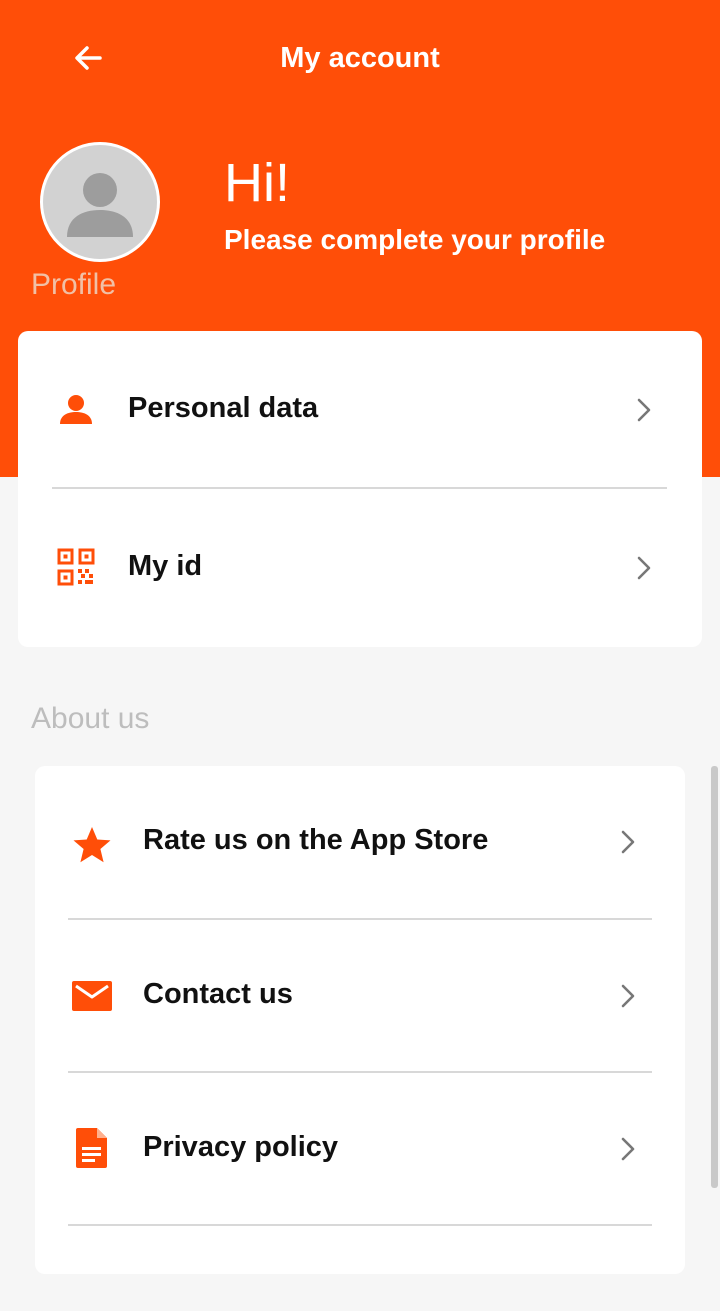 This screenshot has width=720, height=1311. I want to click on menu-item-contact-us: Contact us, so click(360, 996).